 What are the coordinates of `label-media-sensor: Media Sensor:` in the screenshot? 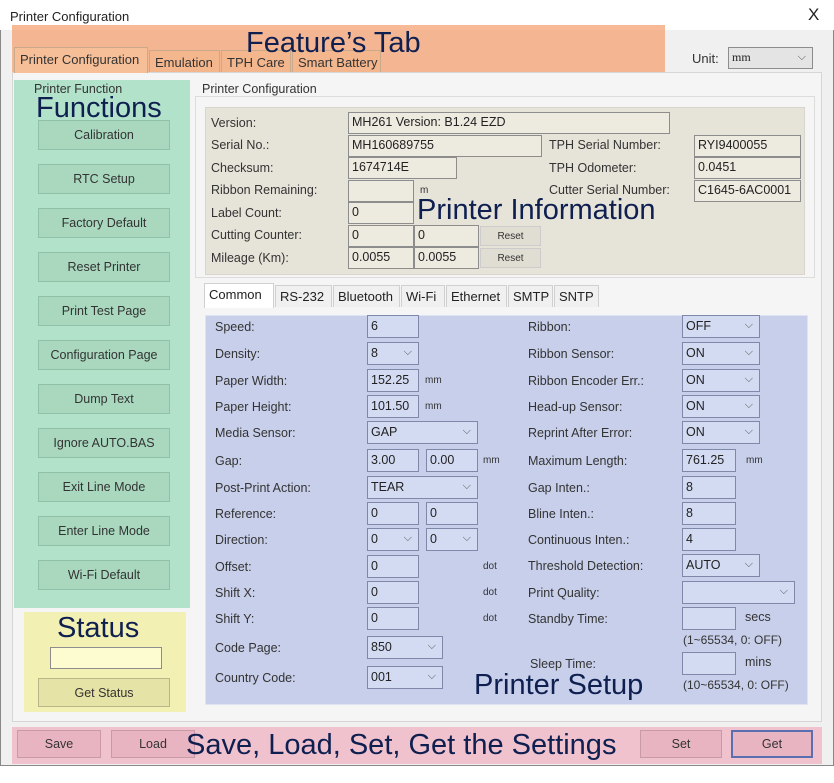 It's located at (255, 433).